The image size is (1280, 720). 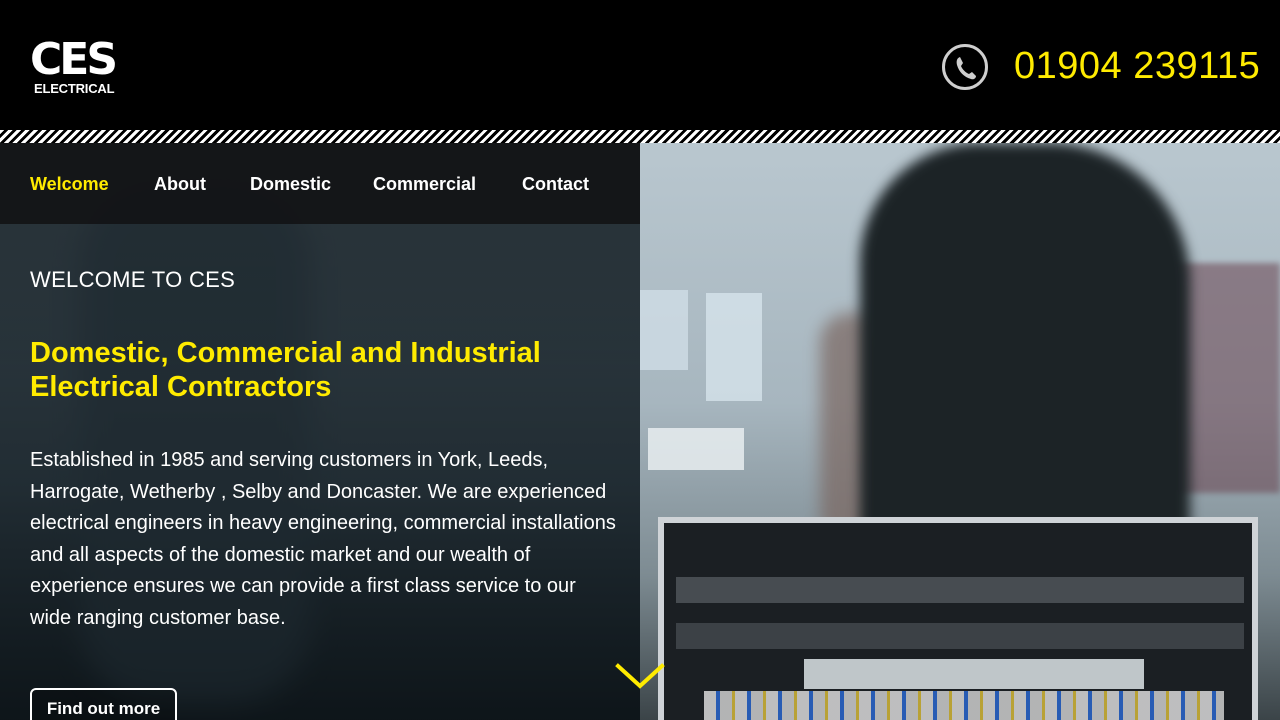 What do you see at coordinates (555, 184) in the screenshot?
I see `nav-item-contact: Contact` at bounding box center [555, 184].